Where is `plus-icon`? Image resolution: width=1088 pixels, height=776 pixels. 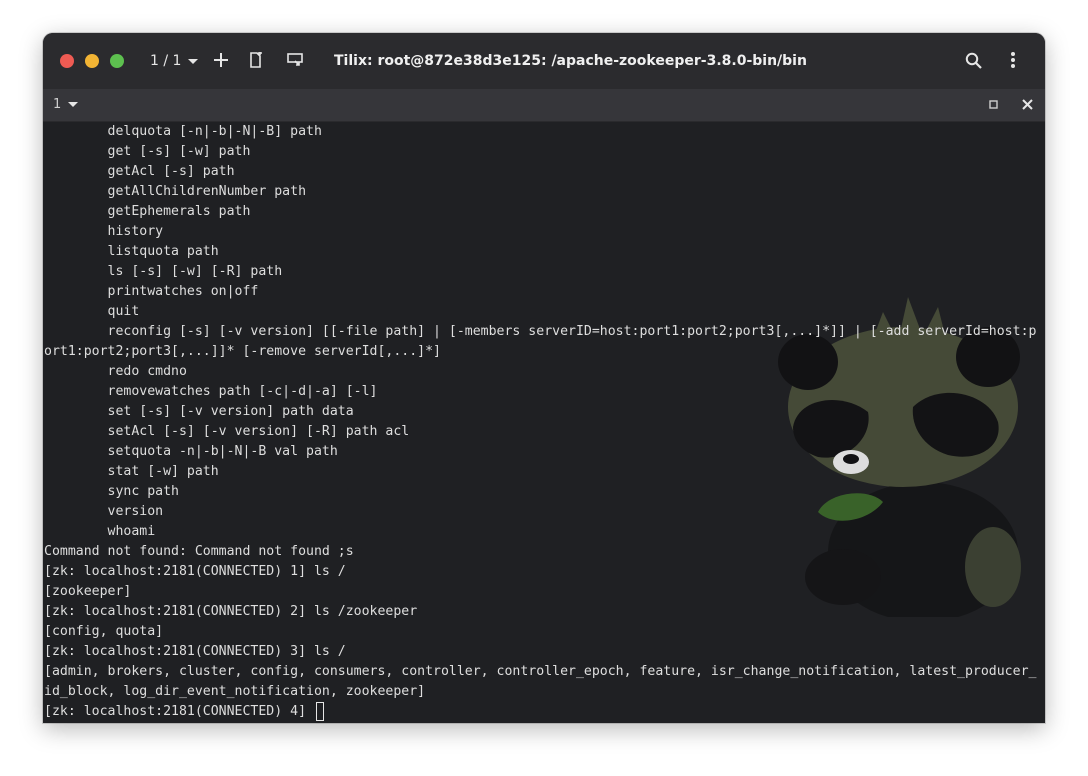 plus-icon is located at coordinates (221, 60).